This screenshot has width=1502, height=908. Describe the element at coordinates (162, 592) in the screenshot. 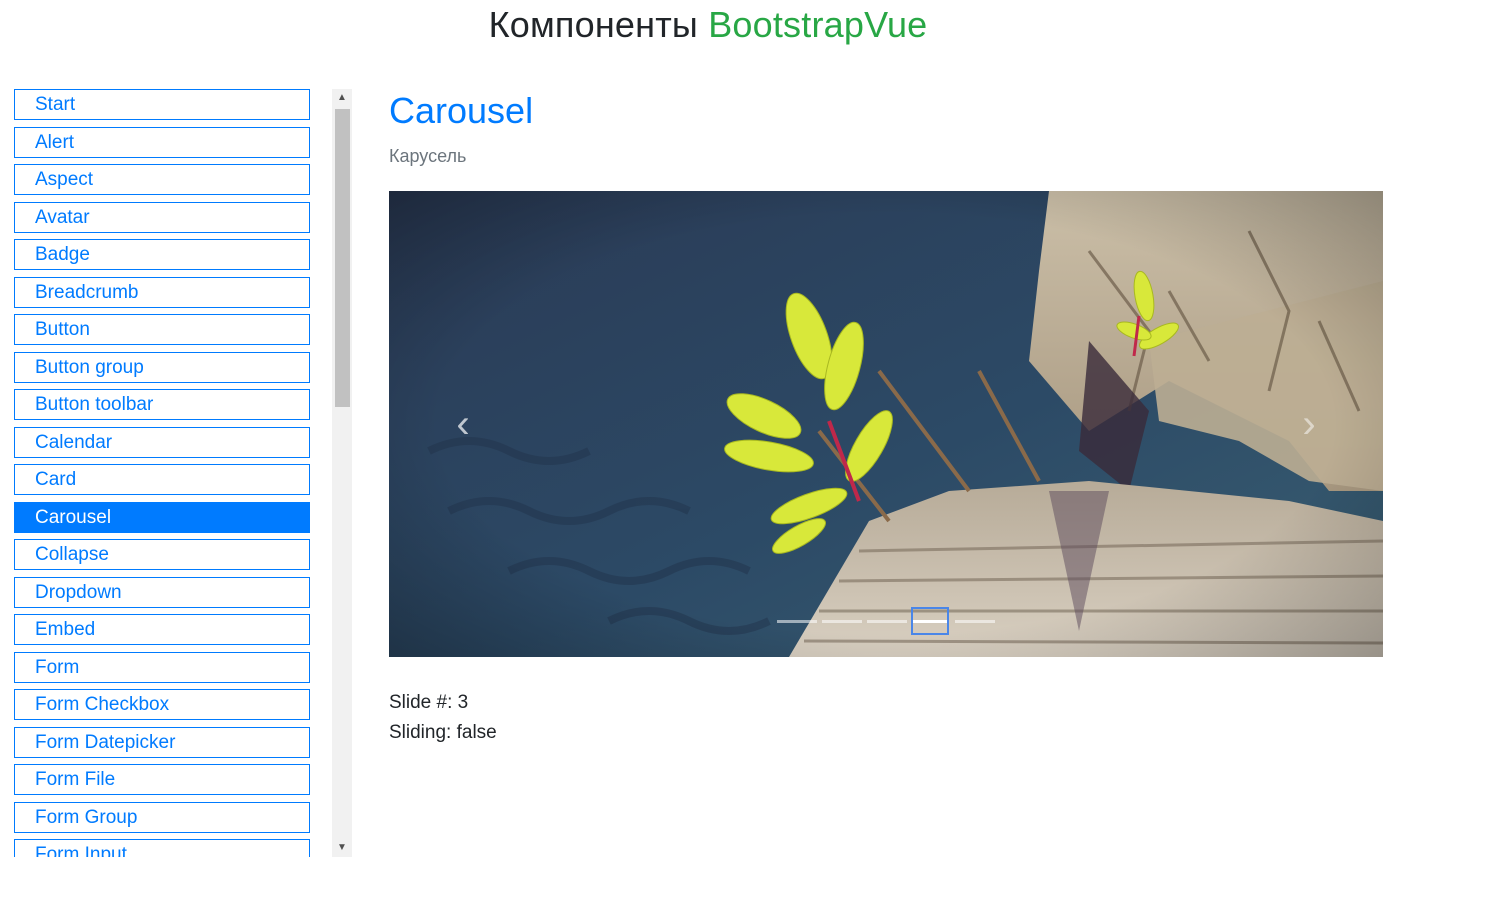

I see `sidebar-item-dropdown: Dropdown` at that location.